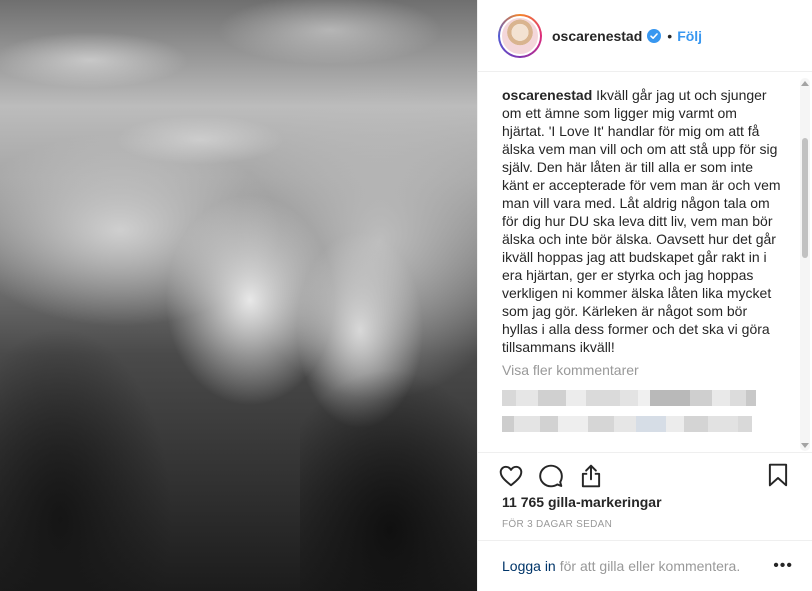  Describe the element at coordinates (650, 566) in the screenshot. I see `login-prompt-text: för att gilla eller kommentera.` at that location.